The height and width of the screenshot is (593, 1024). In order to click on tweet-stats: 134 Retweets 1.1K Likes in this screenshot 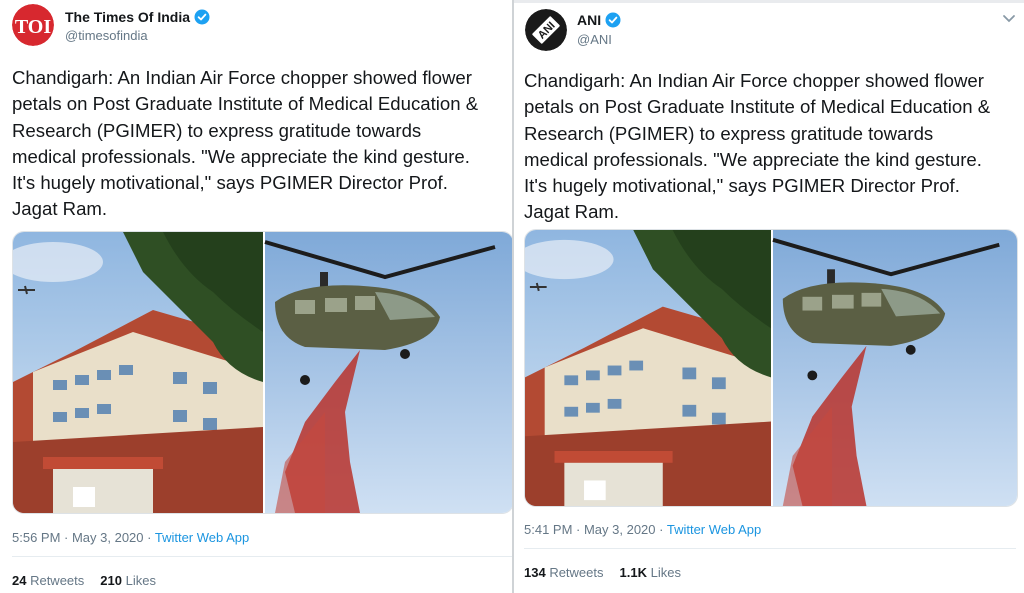, I will do `click(610, 572)`.